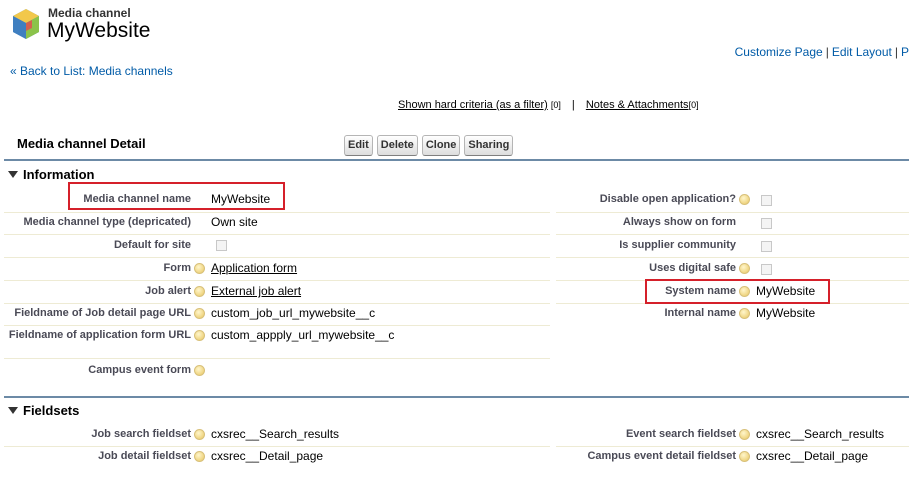 The height and width of the screenshot is (479, 909). I want to click on detail-button-bar: Edit Delete Clone Sharing, so click(429, 145).